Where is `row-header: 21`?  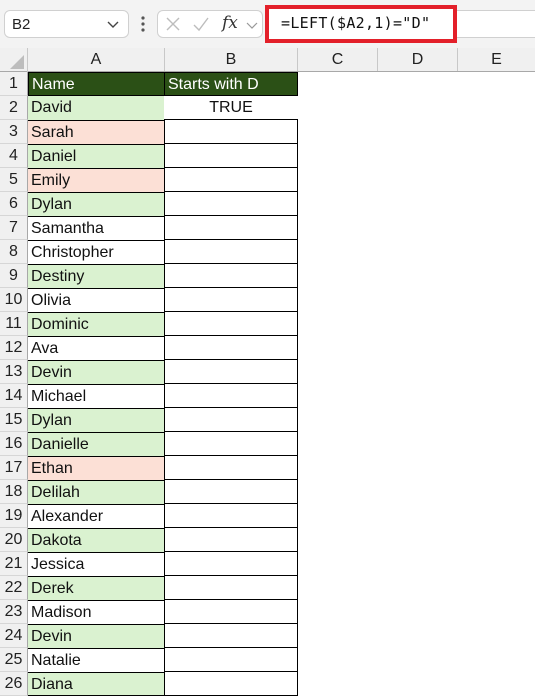 row-header: 21 is located at coordinates (14, 564).